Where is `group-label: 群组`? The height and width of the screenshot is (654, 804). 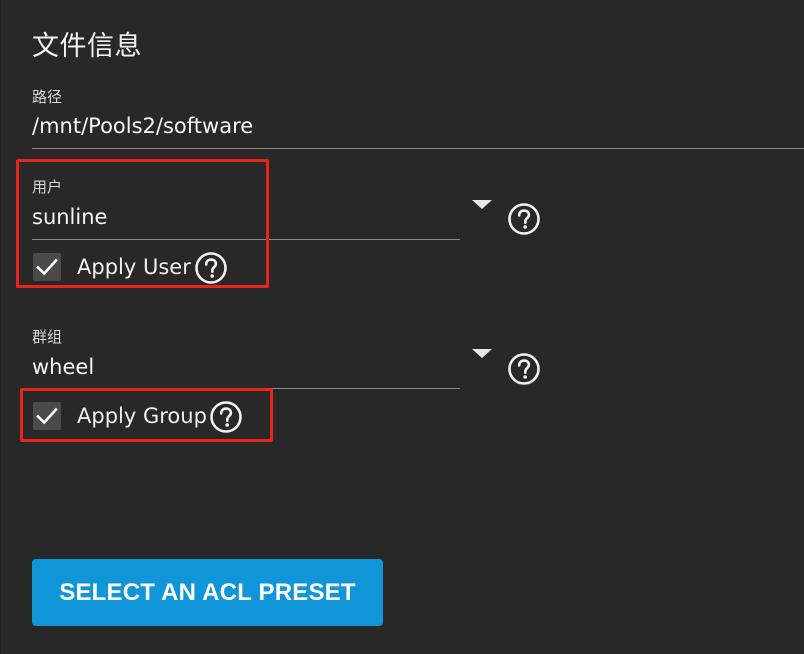 group-label: 群组 is located at coordinates (47, 337).